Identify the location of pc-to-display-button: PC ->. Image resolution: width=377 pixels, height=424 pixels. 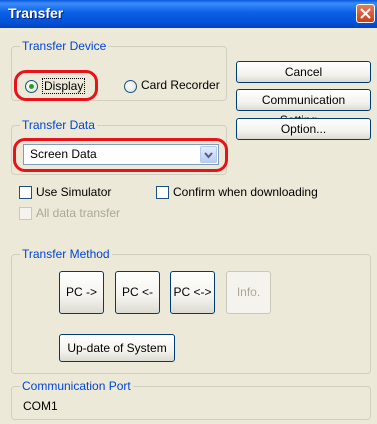
(81, 292).